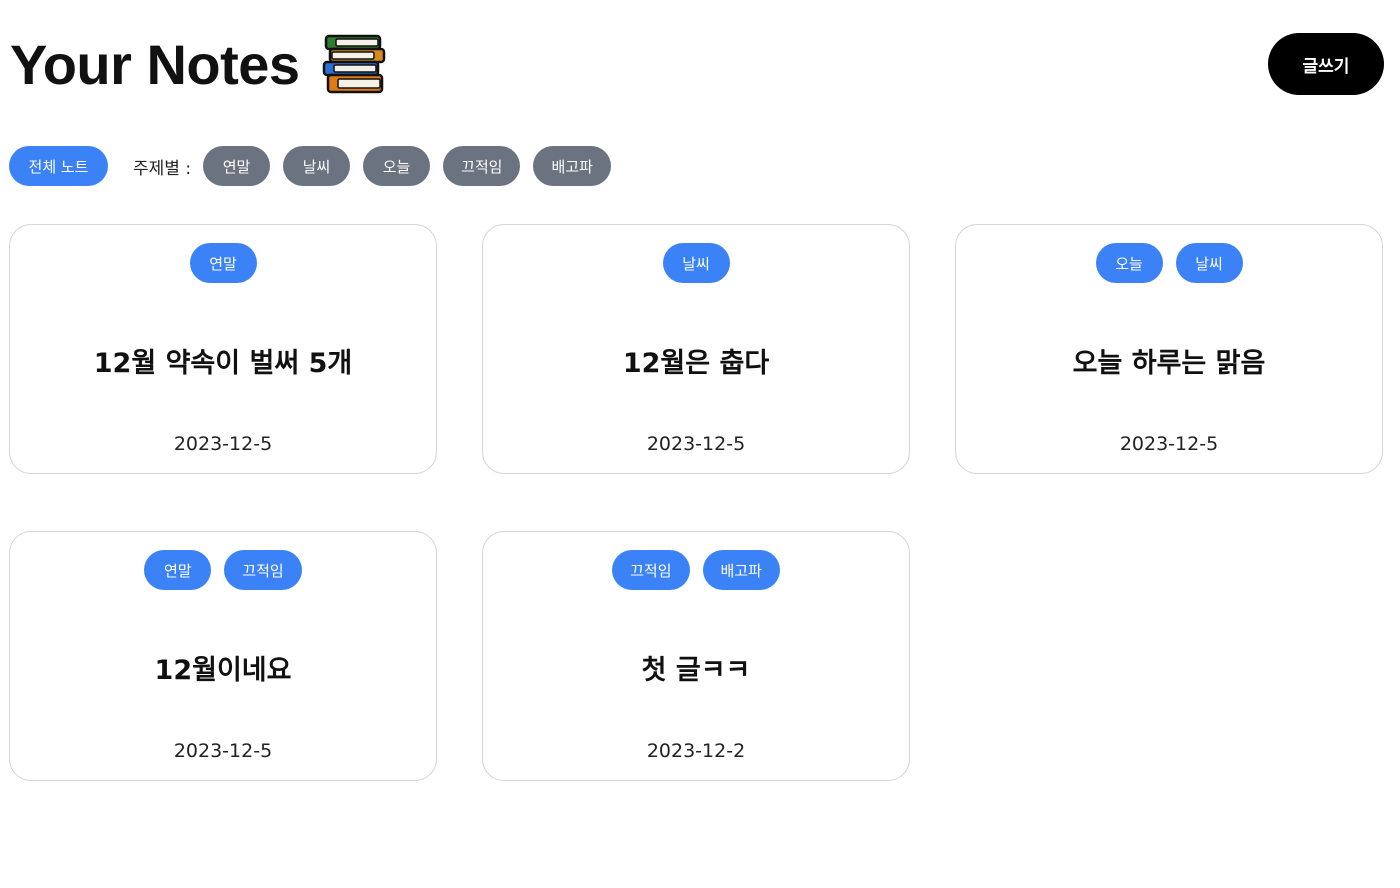  What do you see at coordinates (697, 66) in the screenshot?
I see `header: Your Notes 글쓰기` at bounding box center [697, 66].